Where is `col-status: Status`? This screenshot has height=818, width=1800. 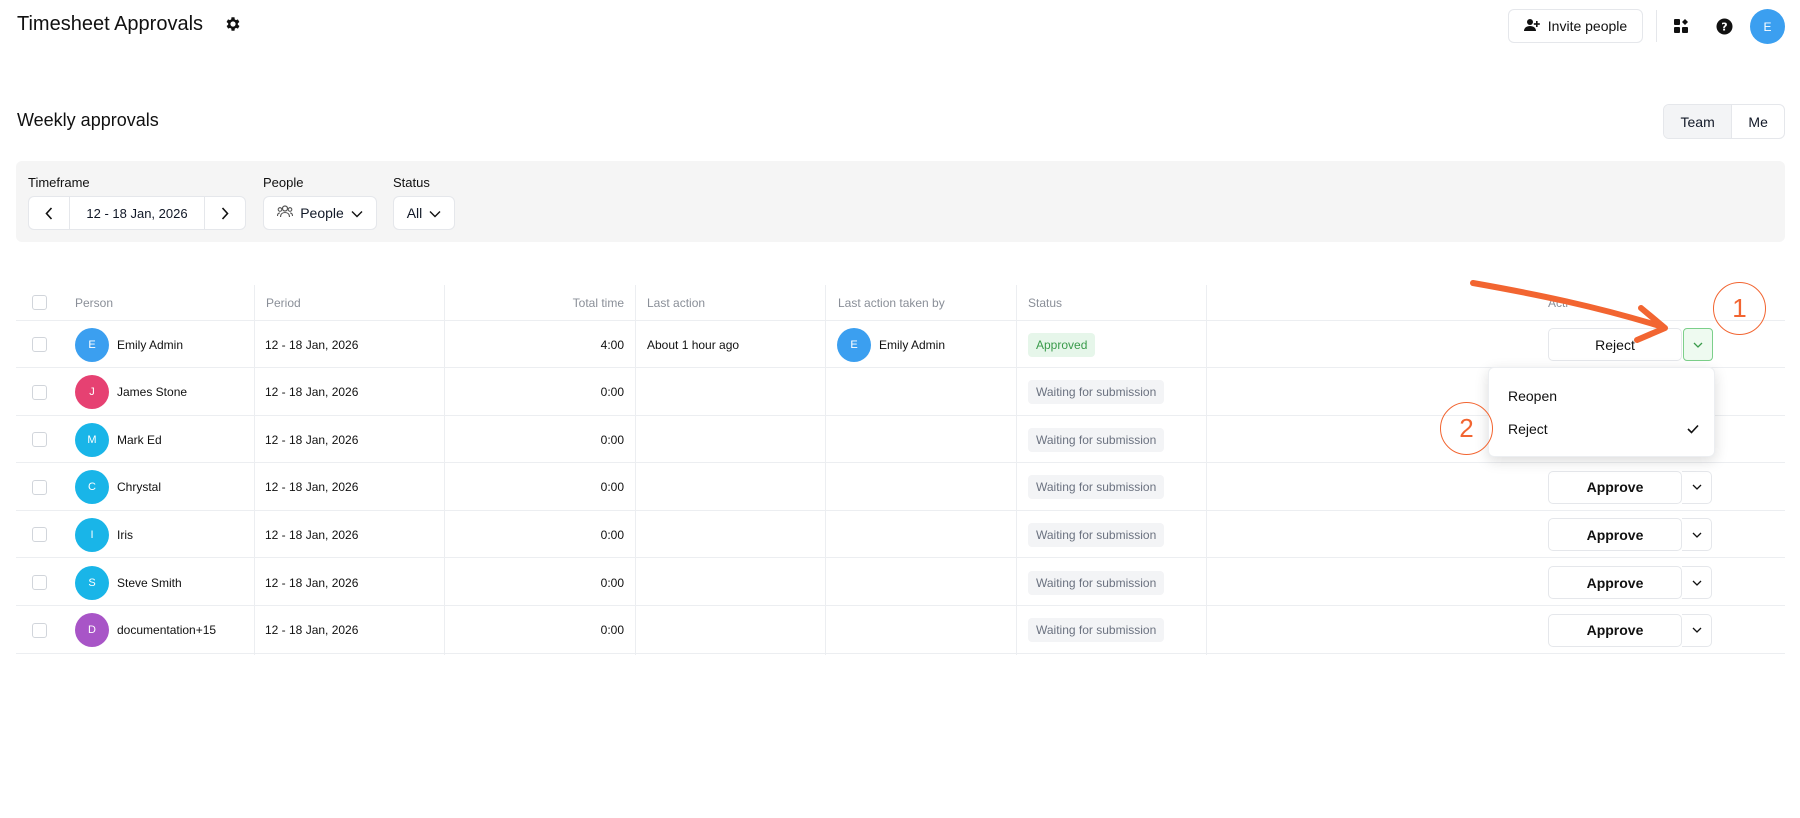
col-status: Status is located at coordinates (1045, 303).